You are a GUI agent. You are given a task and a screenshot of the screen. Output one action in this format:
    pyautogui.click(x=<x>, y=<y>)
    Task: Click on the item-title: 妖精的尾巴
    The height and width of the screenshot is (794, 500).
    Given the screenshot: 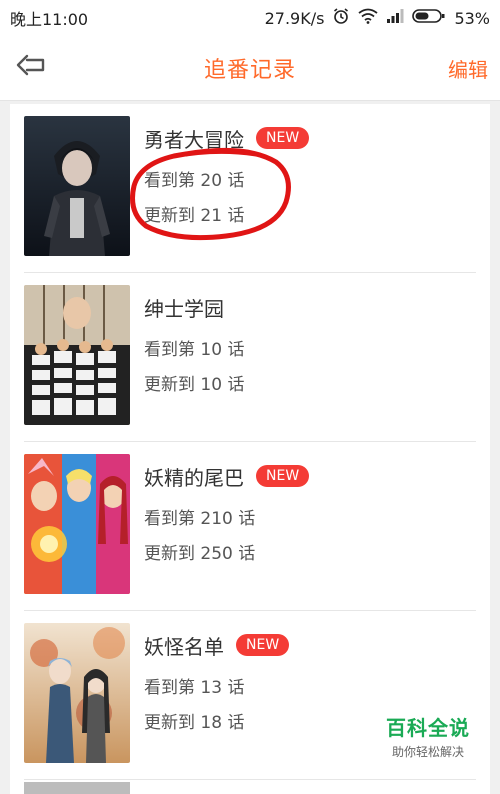 What is the action you would take?
    pyautogui.click(x=194, y=477)
    